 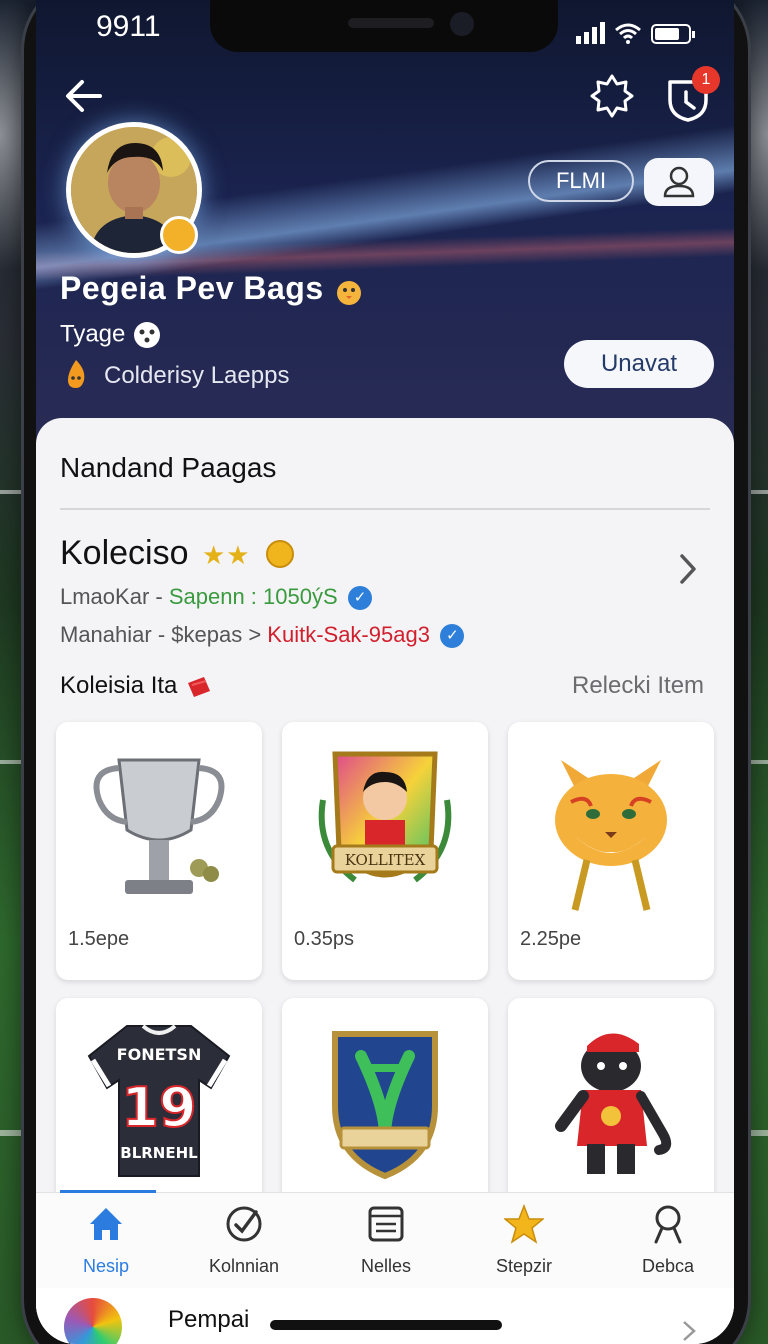 I want to click on tab-label: Nesip, so click(x=106, y=1266).